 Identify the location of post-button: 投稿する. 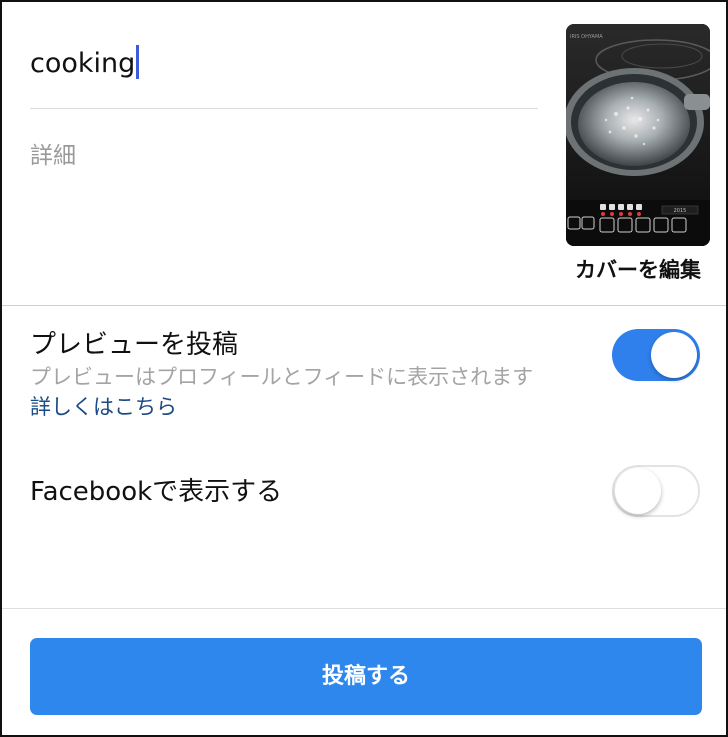
(366, 676).